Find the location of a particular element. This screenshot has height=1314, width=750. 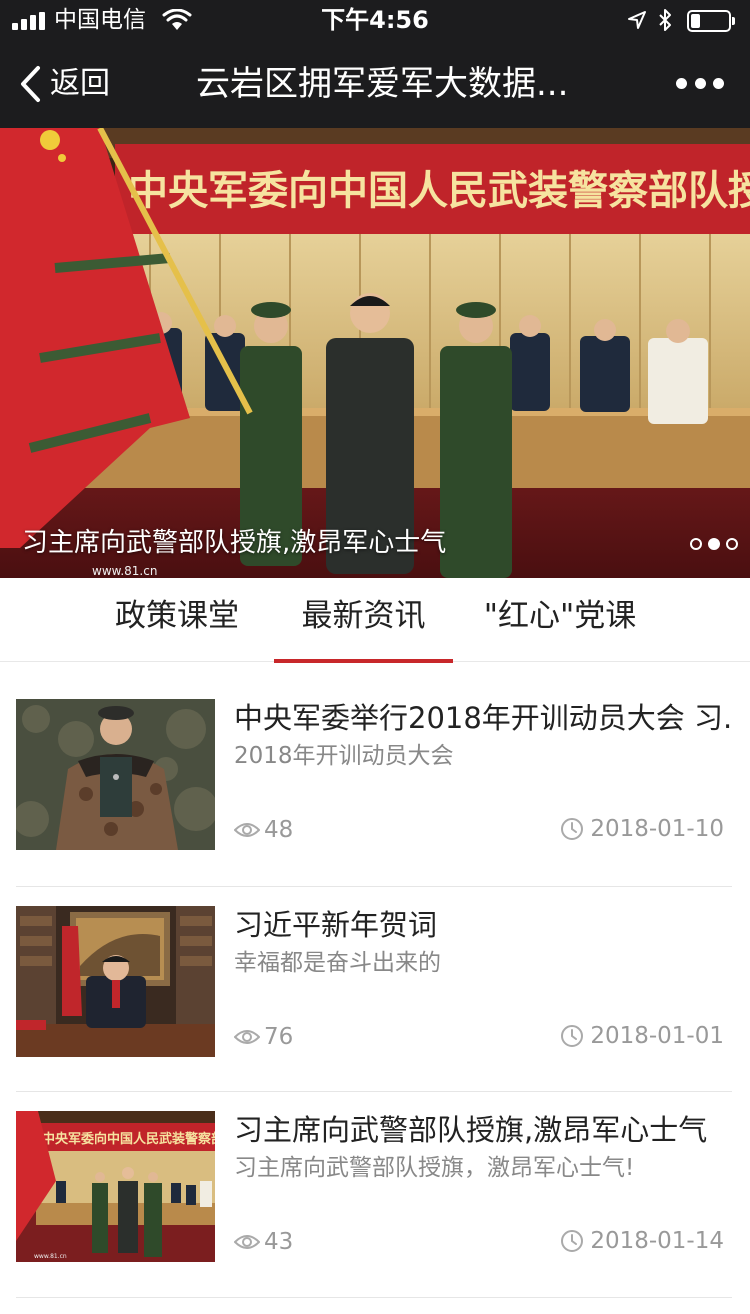

article-title: 习近平新年贺词 is located at coordinates (336, 925).